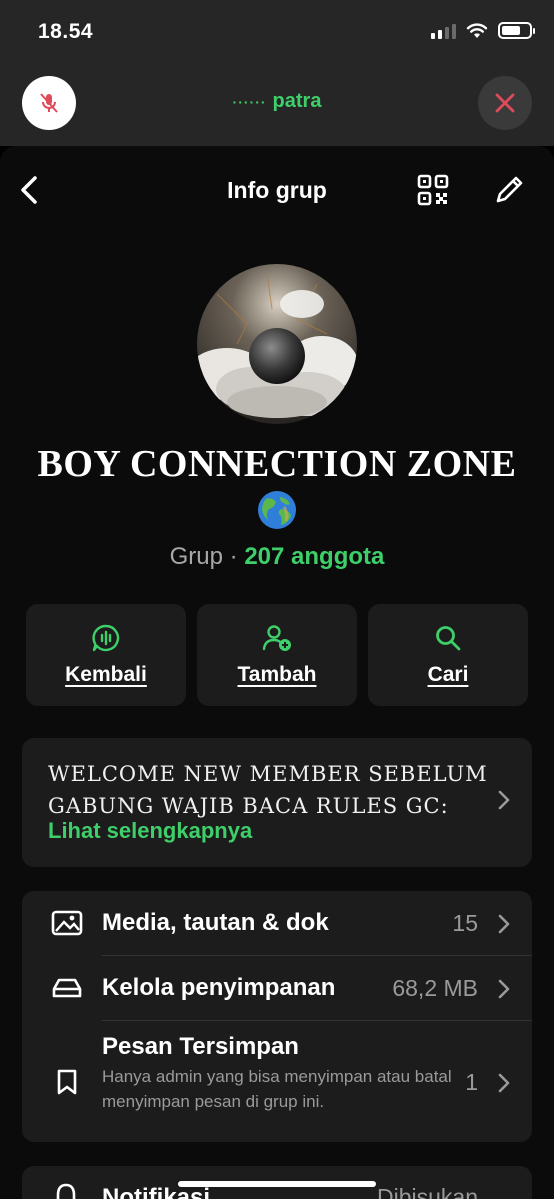 The height and width of the screenshot is (1199, 554). I want to click on member-count-link: 207 anggota, so click(314, 556).